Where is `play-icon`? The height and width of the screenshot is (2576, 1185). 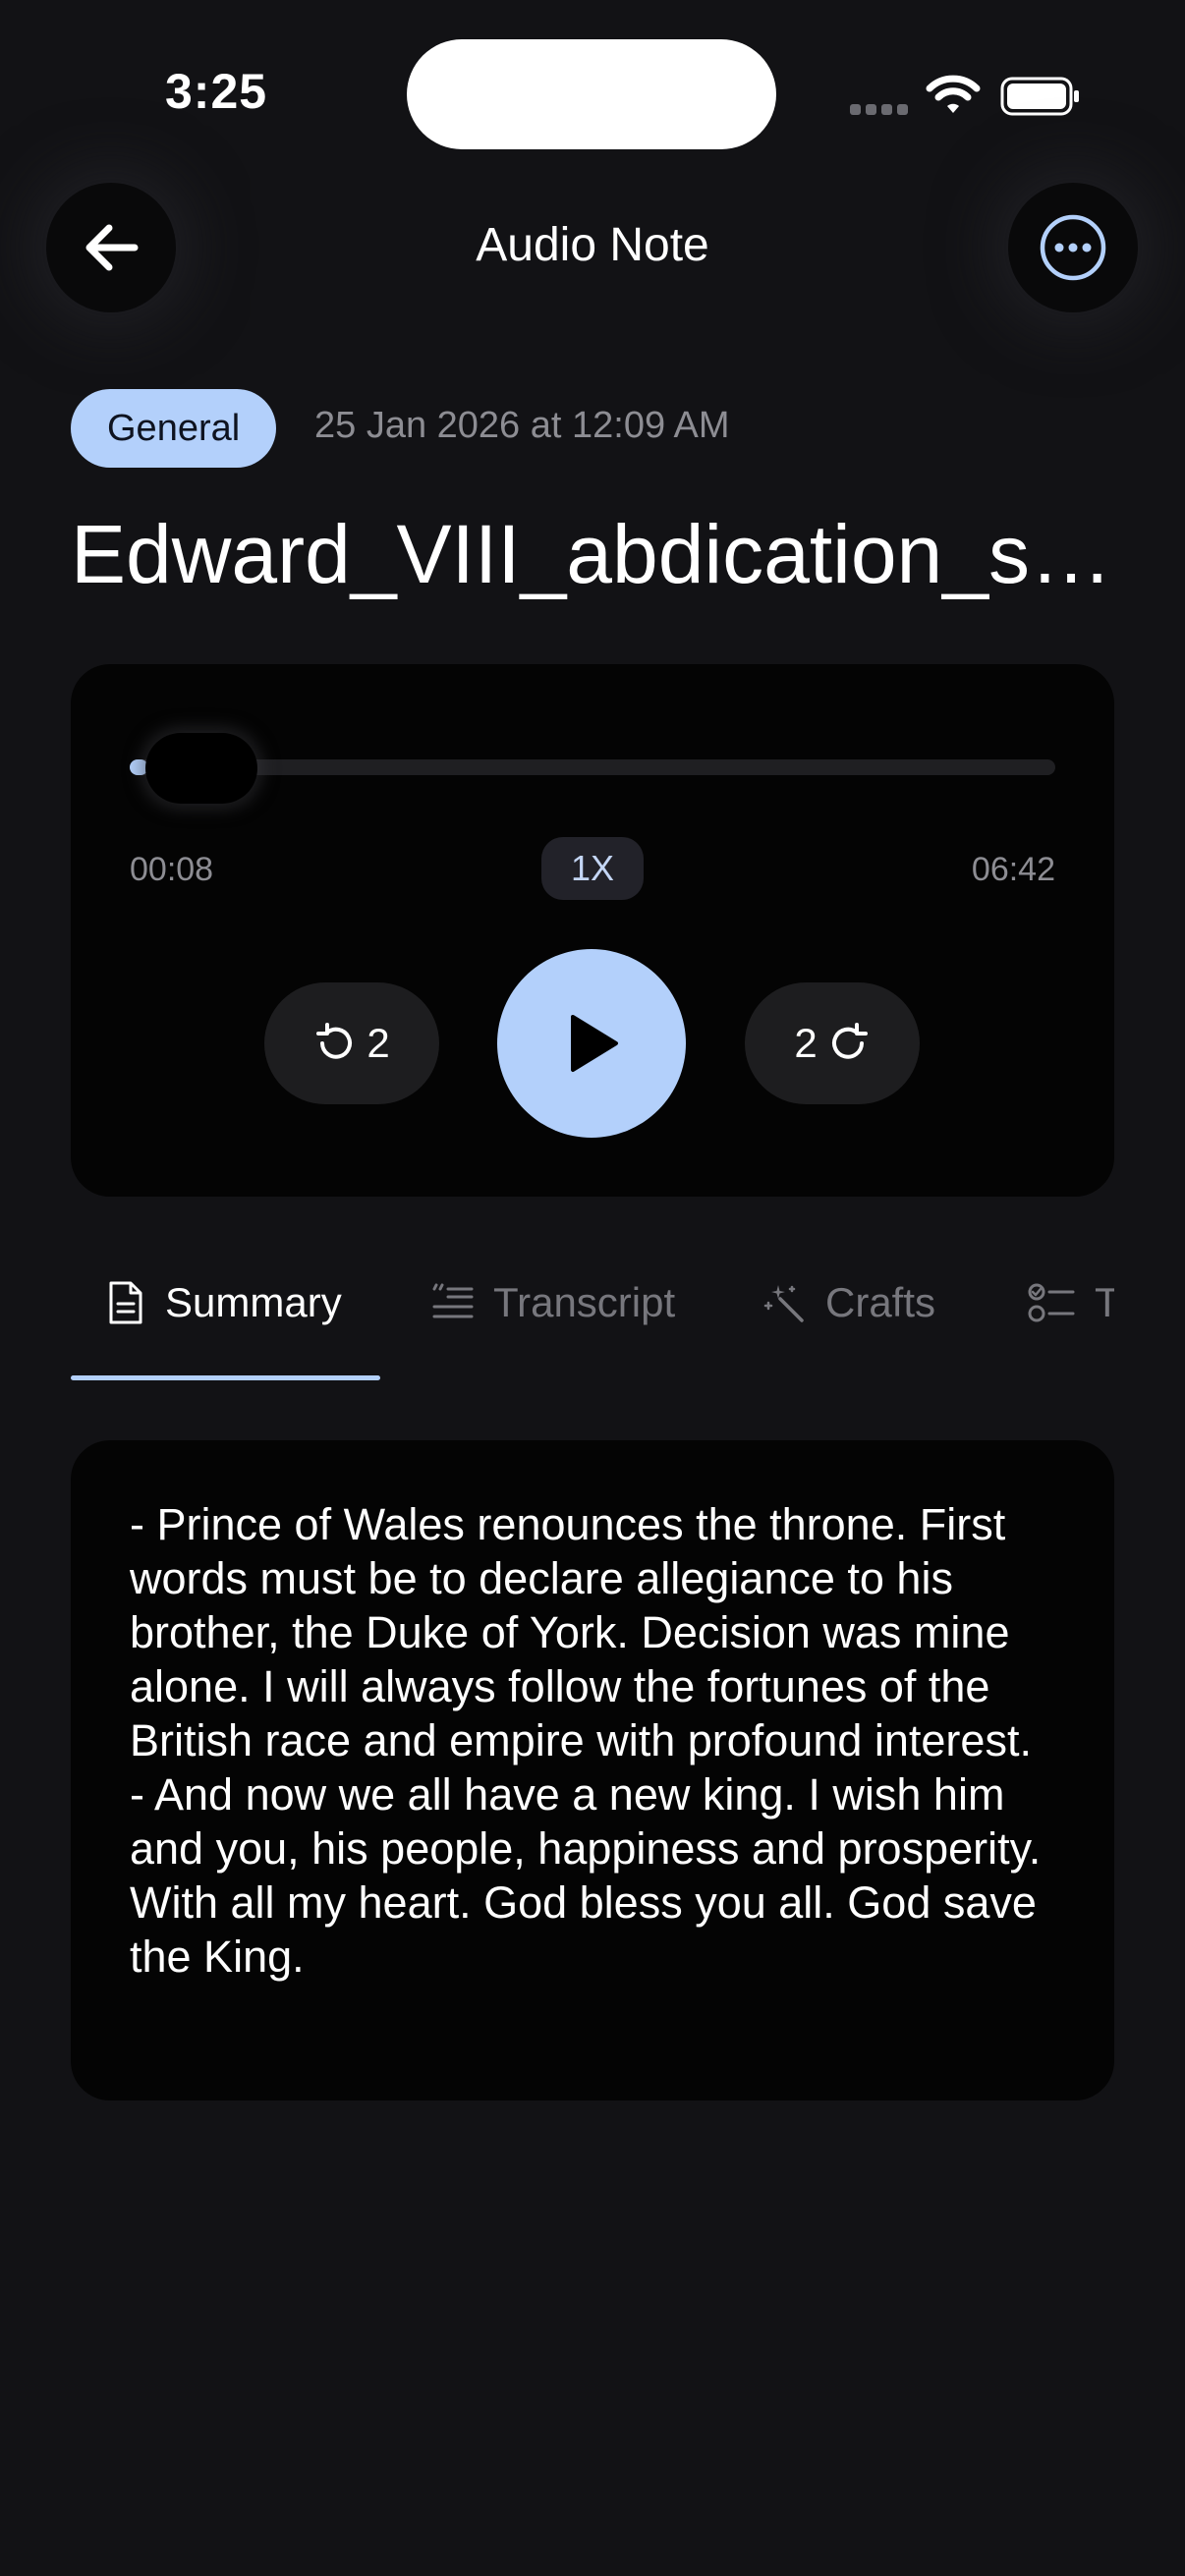
play-icon is located at coordinates (594, 1043).